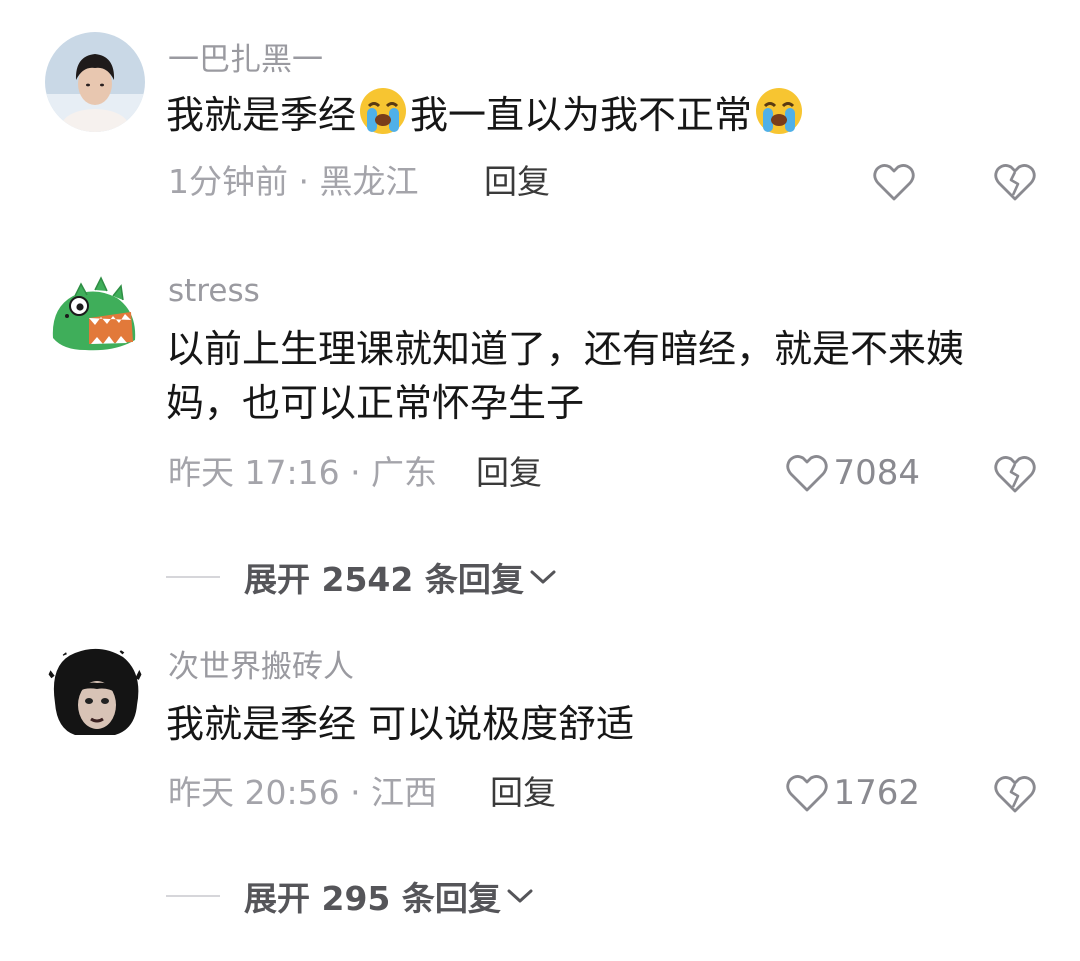  What do you see at coordinates (591, 114) in the screenshot?
I see `comment-text: 我就是季经 我一直以为我不正常` at bounding box center [591, 114].